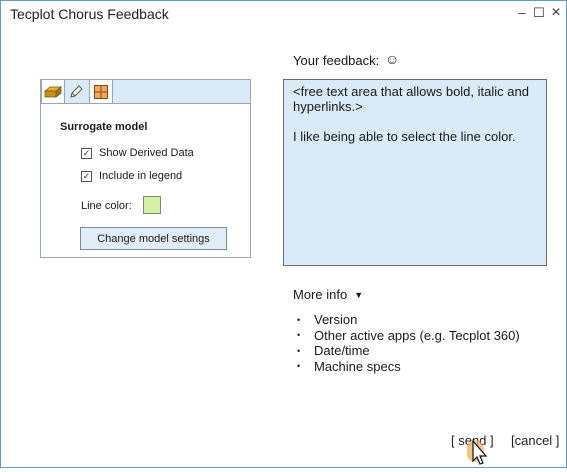 Image resolution: width=567 pixels, height=472 pixels. What do you see at coordinates (320, 294) in the screenshot?
I see `more-info-label: More info` at bounding box center [320, 294].